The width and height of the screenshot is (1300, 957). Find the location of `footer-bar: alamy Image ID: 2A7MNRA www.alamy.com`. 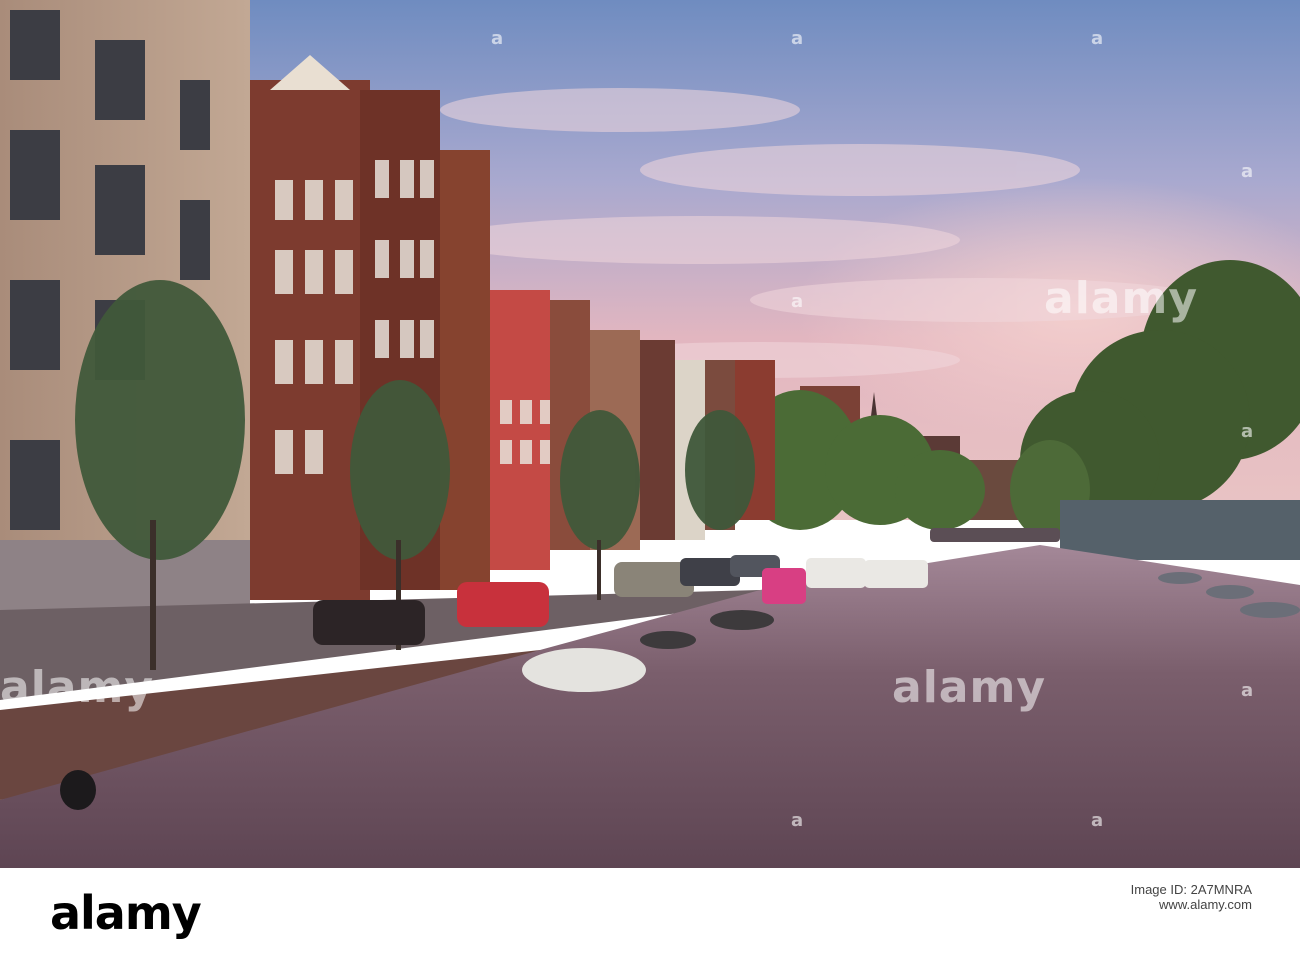

footer-bar: alamy Image ID: 2A7MNRA www.alamy.com is located at coordinates (650, 912).